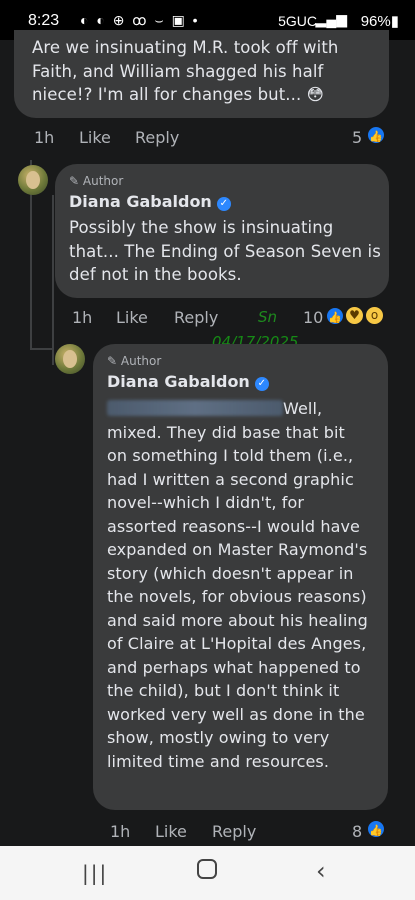 Image resolution: width=415 pixels, height=900 pixels. Describe the element at coordinates (140, 20) in the screenshot. I see `notification-icons: ◐ ◐ ⊕ ꝏ ⌣ ▣ •` at that location.